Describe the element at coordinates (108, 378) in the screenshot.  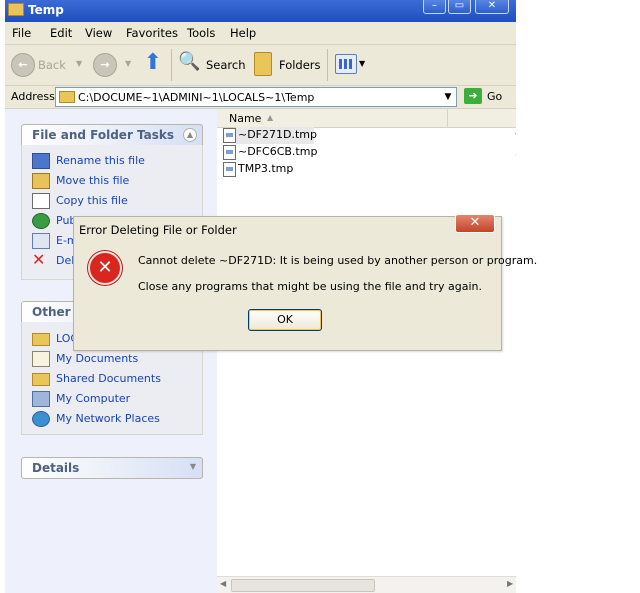
I see `place-link-label: Shared Documents` at that location.